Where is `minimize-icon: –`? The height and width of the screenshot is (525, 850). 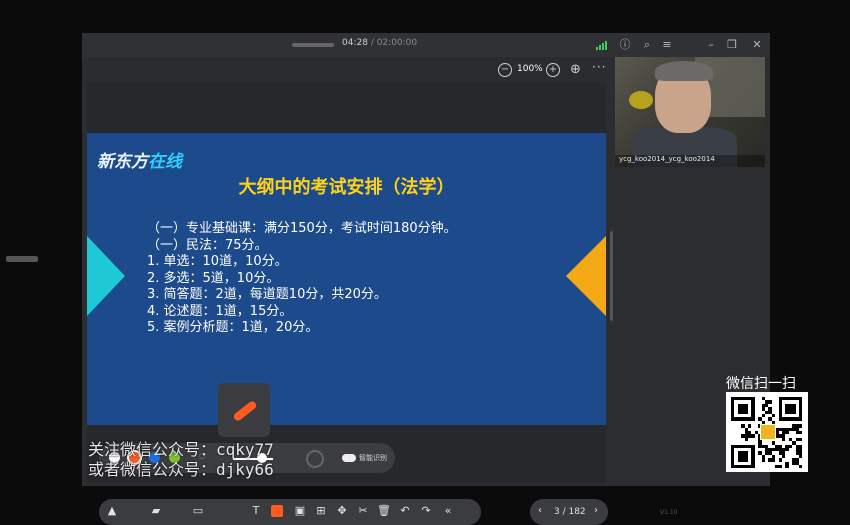 minimize-icon: – is located at coordinates (711, 45).